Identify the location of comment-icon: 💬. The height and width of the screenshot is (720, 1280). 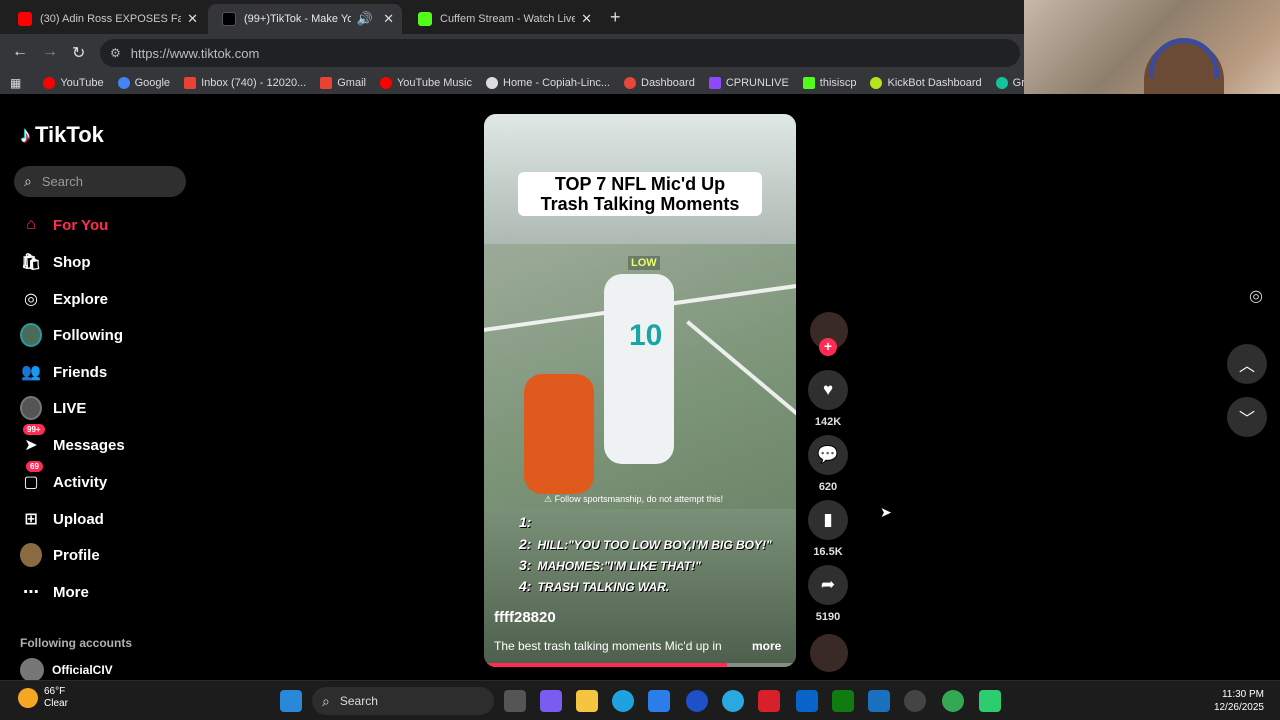
(828, 455).